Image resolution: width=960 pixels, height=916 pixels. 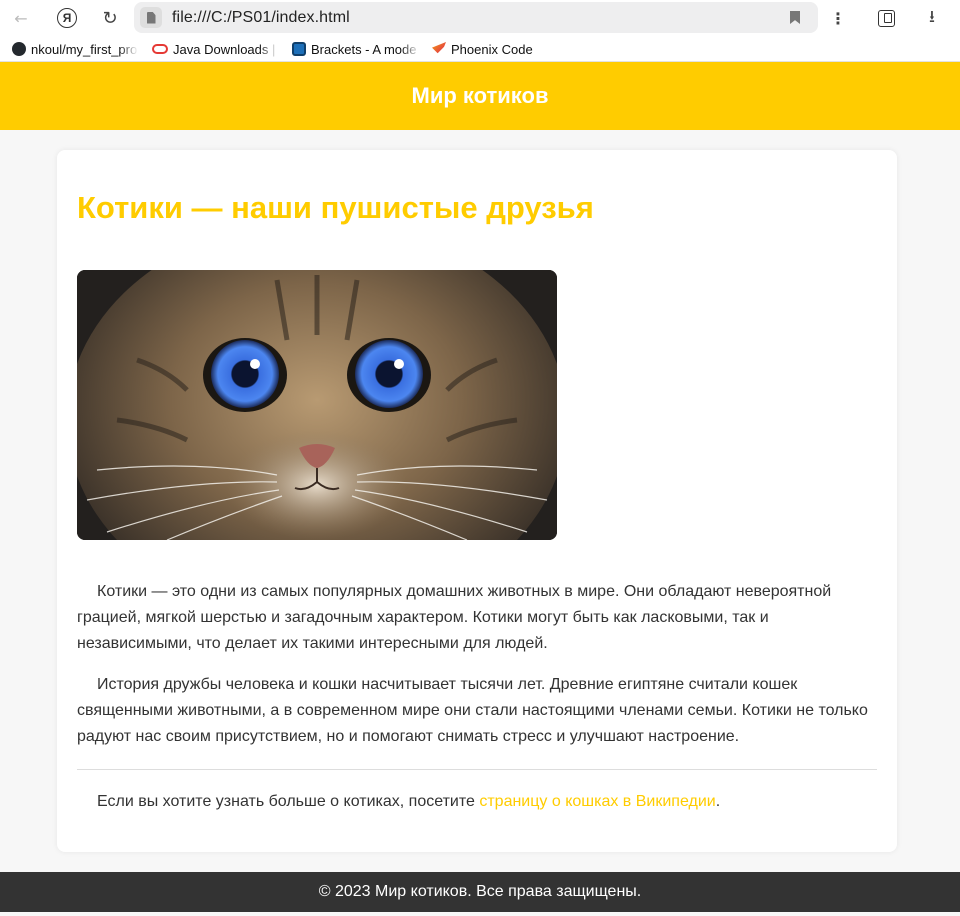 I want to click on bookmark-item: Phoenix Code, so click(x=492, y=49).